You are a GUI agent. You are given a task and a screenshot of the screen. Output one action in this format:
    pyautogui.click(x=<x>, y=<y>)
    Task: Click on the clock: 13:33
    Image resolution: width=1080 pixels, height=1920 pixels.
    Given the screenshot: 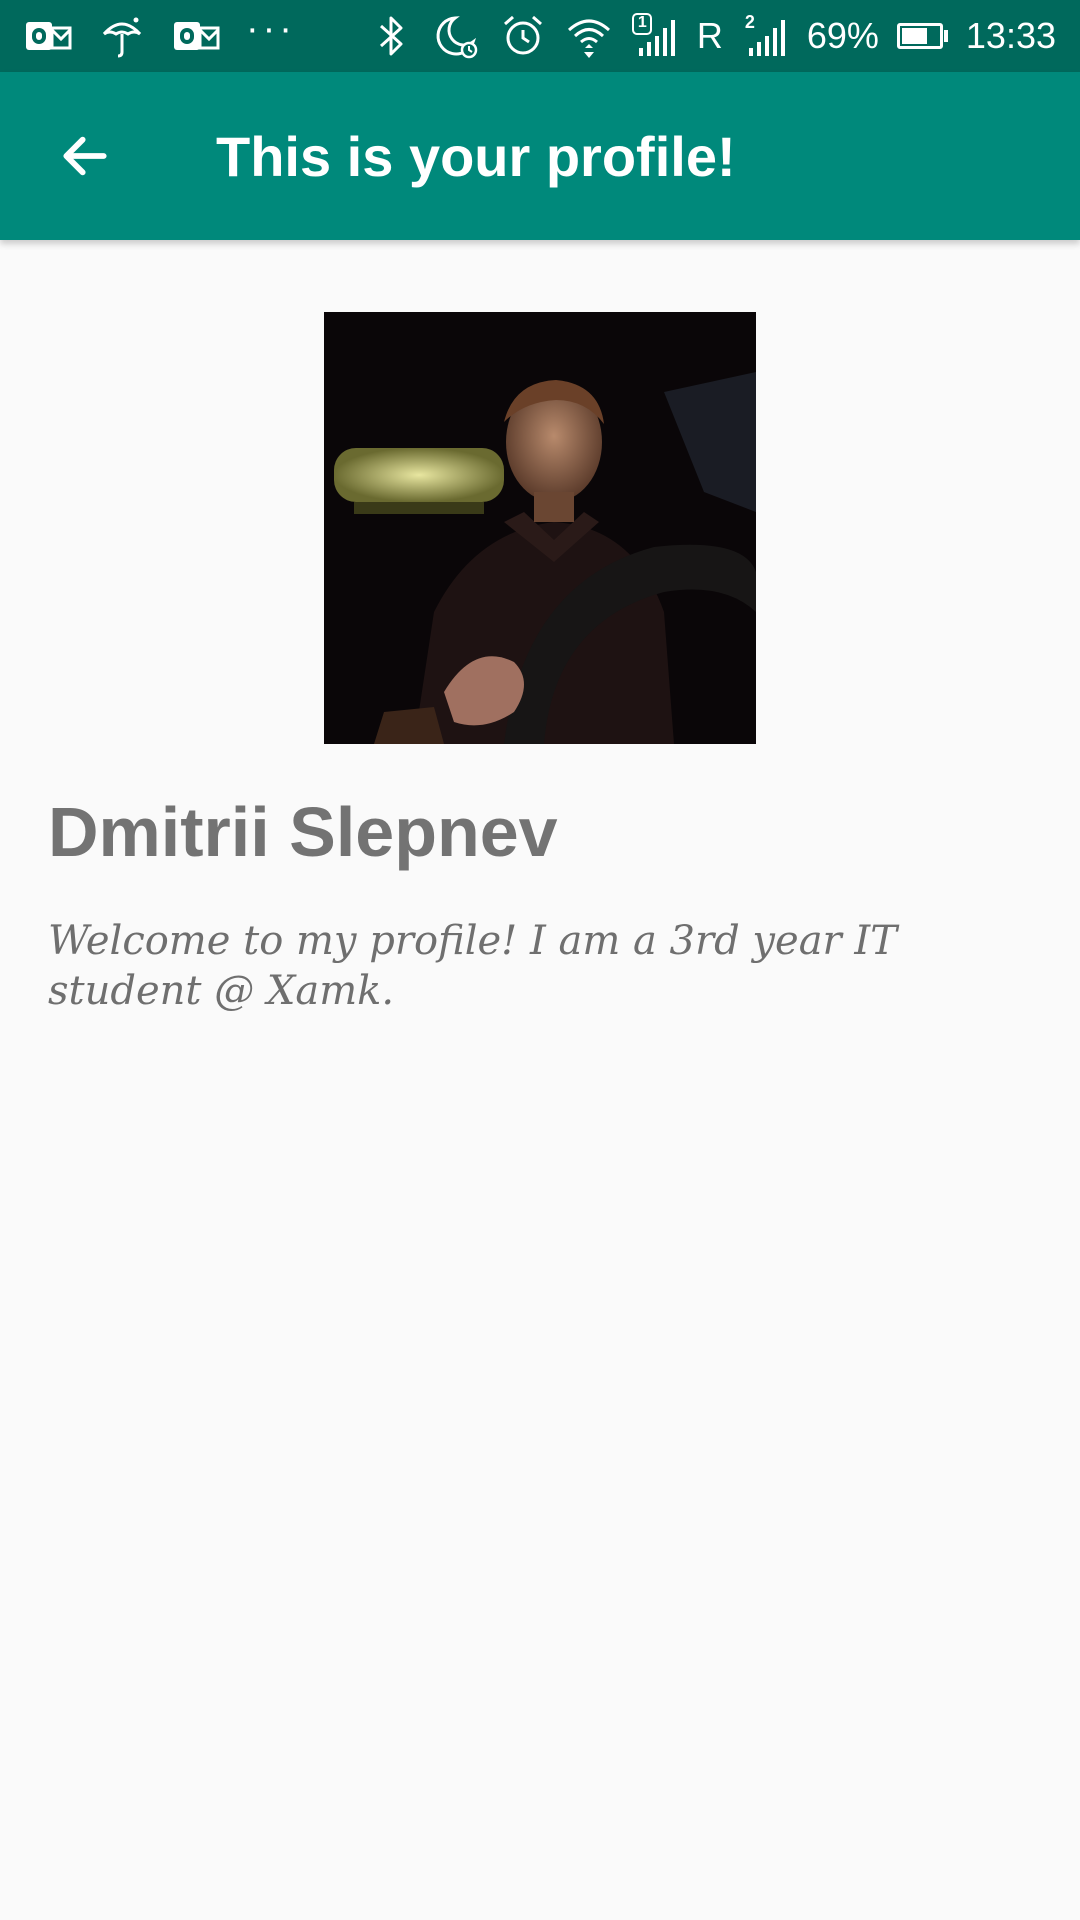 What is the action you would take?
    pyautogui.click(x=1010, y=35)
    